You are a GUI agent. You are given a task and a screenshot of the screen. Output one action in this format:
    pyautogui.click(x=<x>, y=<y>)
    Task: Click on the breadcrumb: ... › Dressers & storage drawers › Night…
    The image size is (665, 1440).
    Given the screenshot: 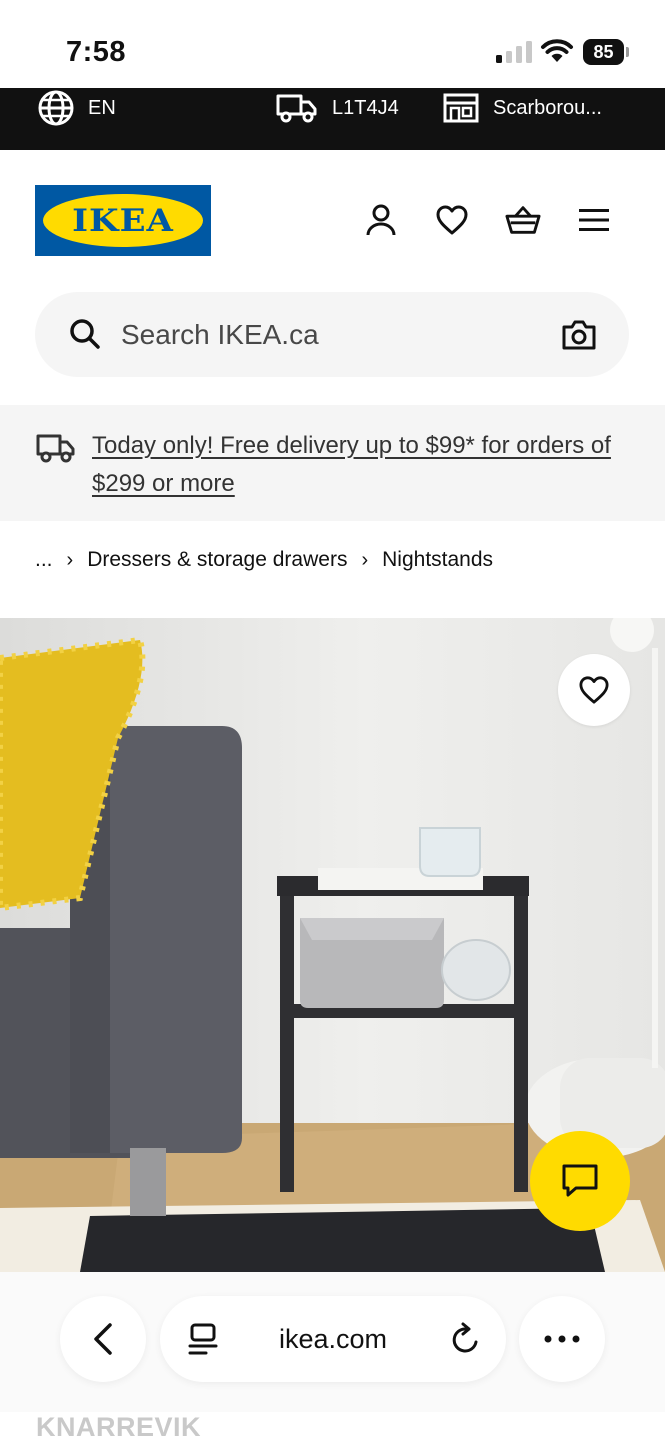 What is the action you would take?
    pyautogui.click(x=264, y=560)
    